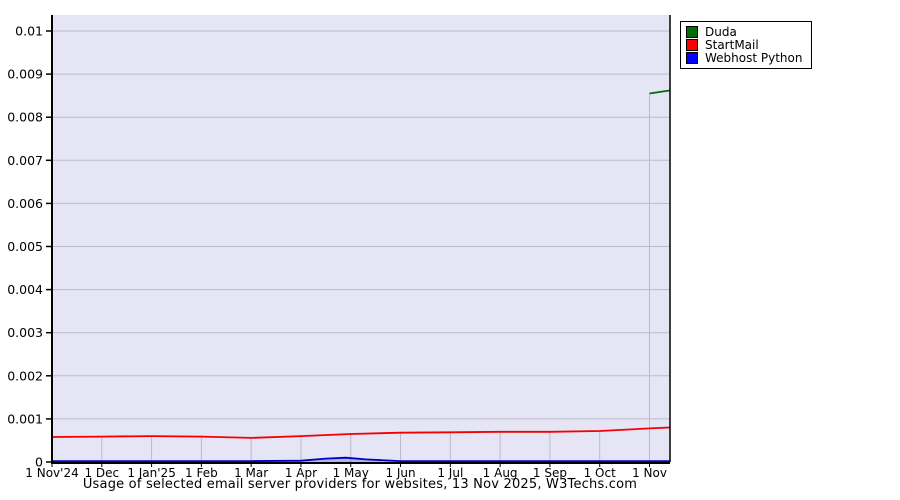 The width and height of the screenshot is (900, 500). I want to click on legend: Duda StartMail Webhost Python, so click(746, 45).